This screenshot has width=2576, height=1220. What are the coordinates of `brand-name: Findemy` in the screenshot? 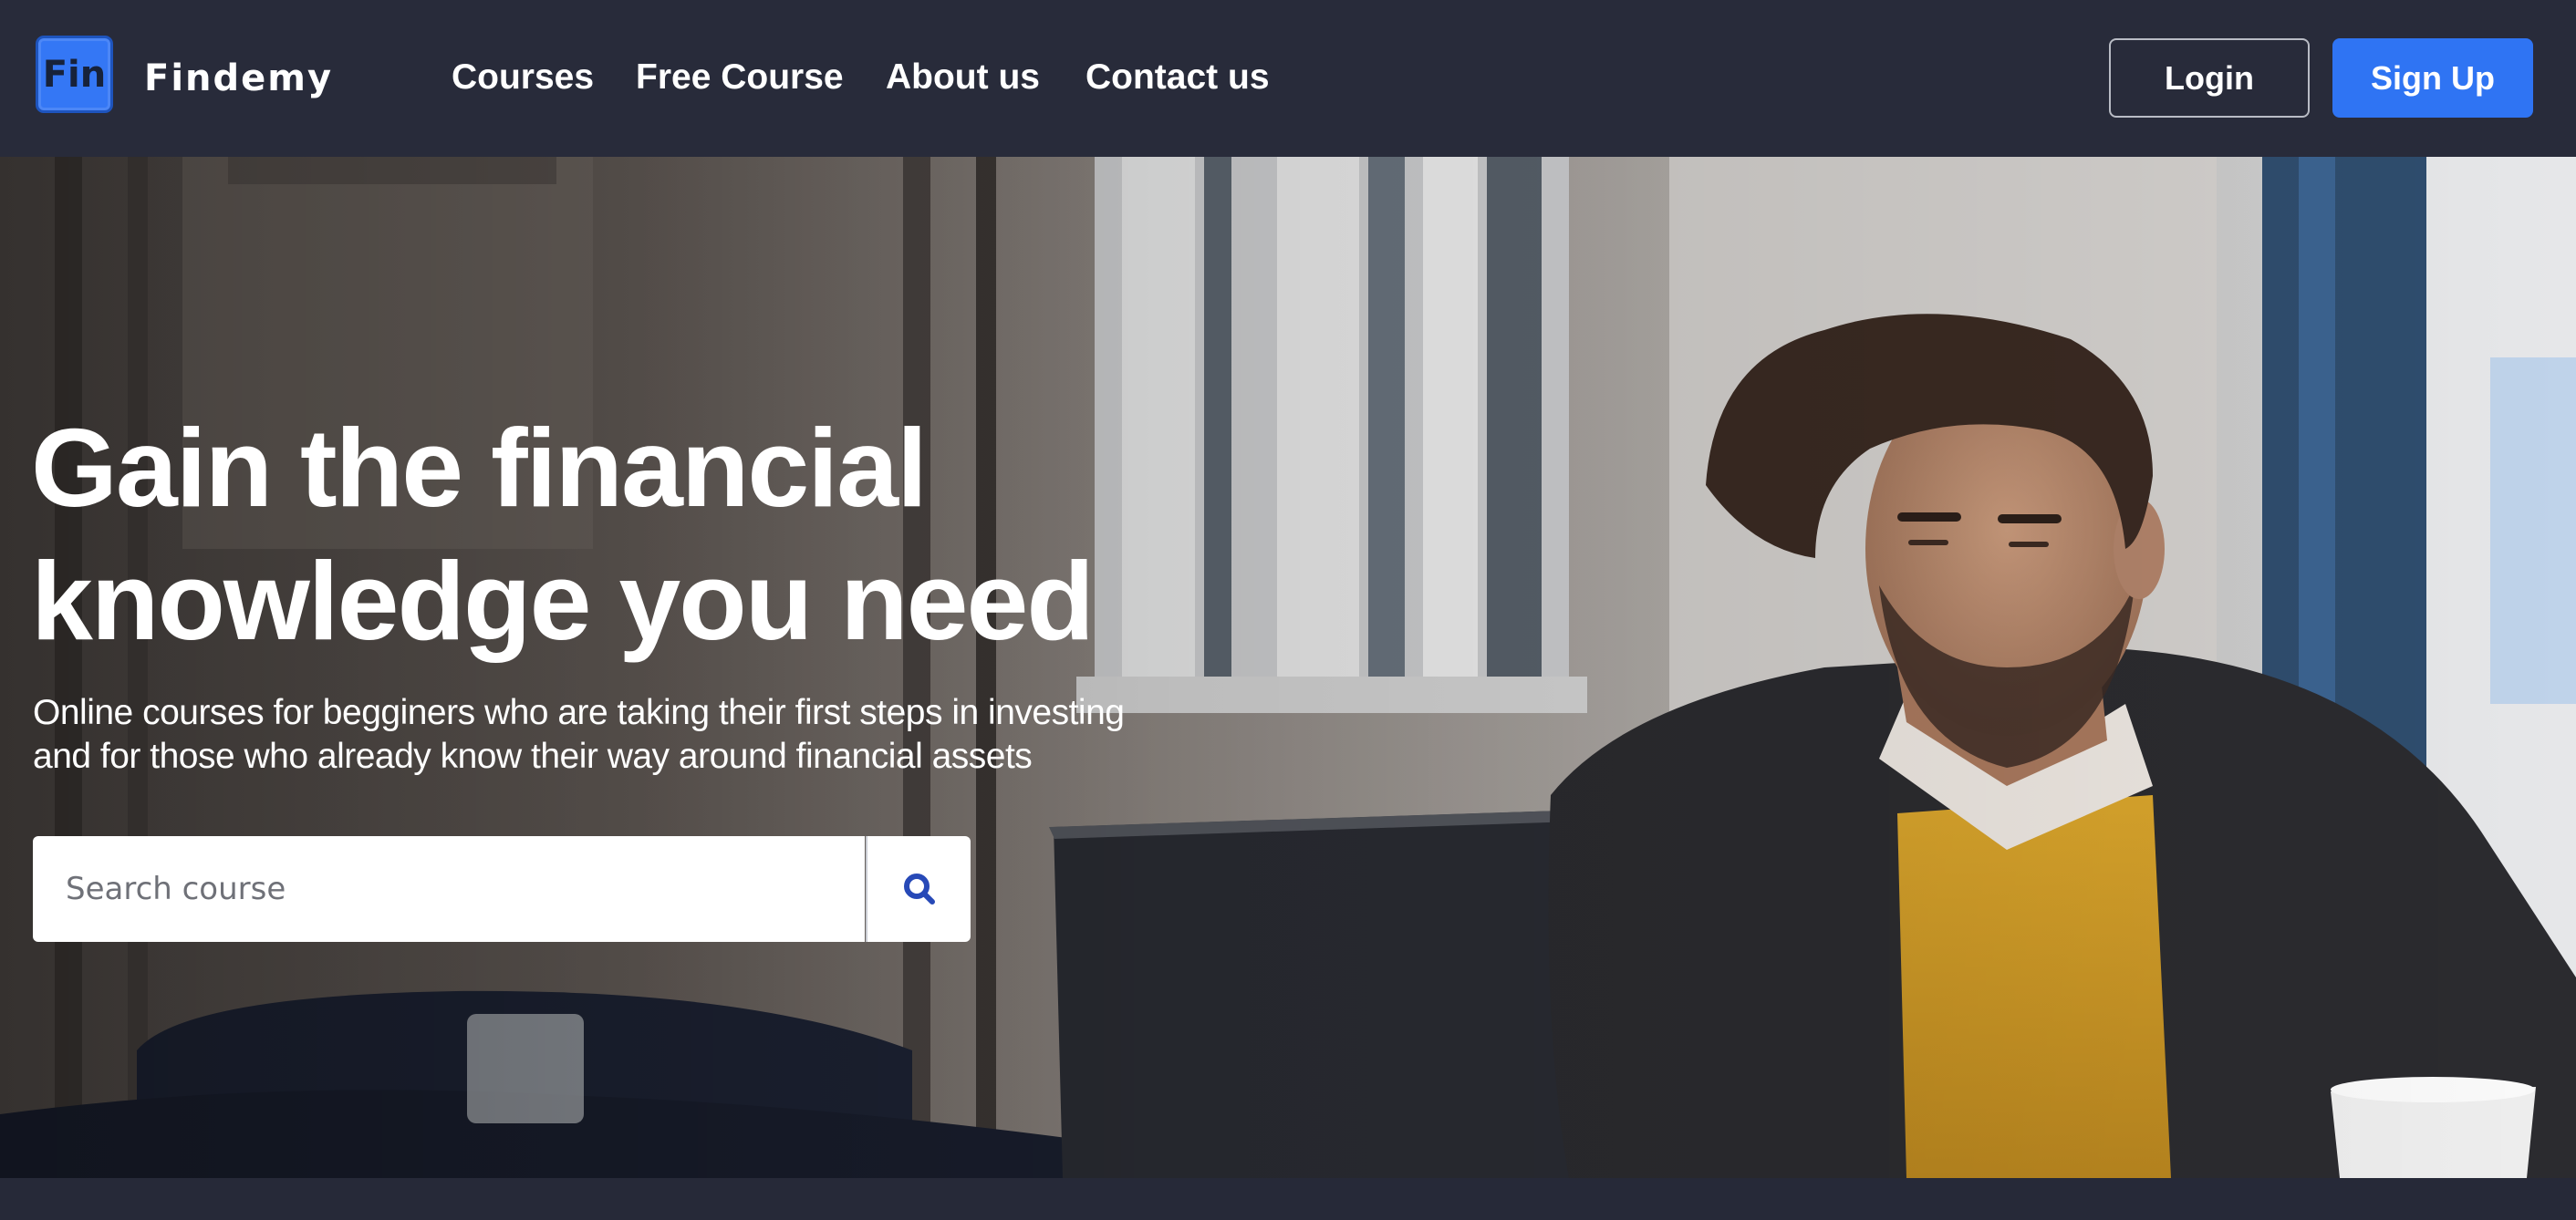 It's located at (239, 78).